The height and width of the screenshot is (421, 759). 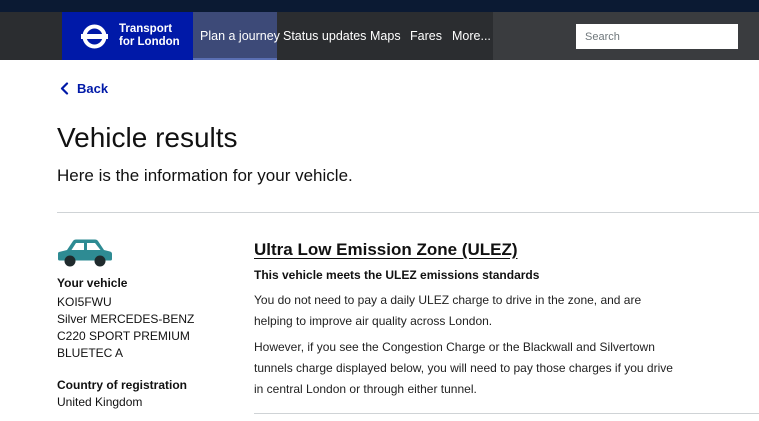 I want to click on country-value: United Kingdom, so click(x=100, y=402).